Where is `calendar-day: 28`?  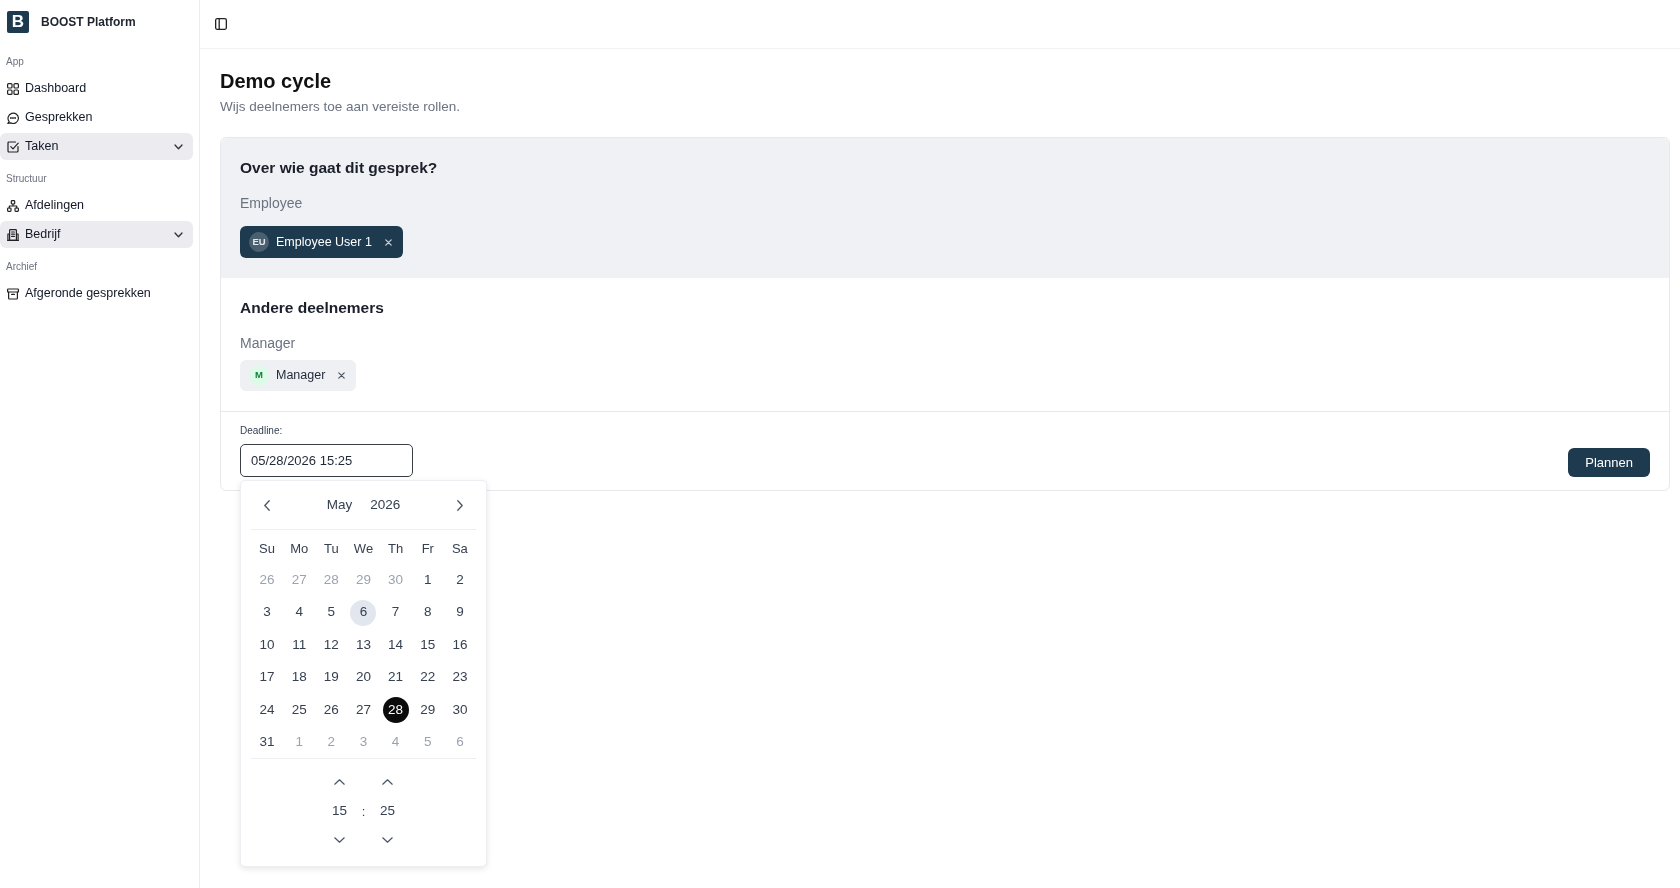 calendar-day: 28 is located at coordinates (395, 709).